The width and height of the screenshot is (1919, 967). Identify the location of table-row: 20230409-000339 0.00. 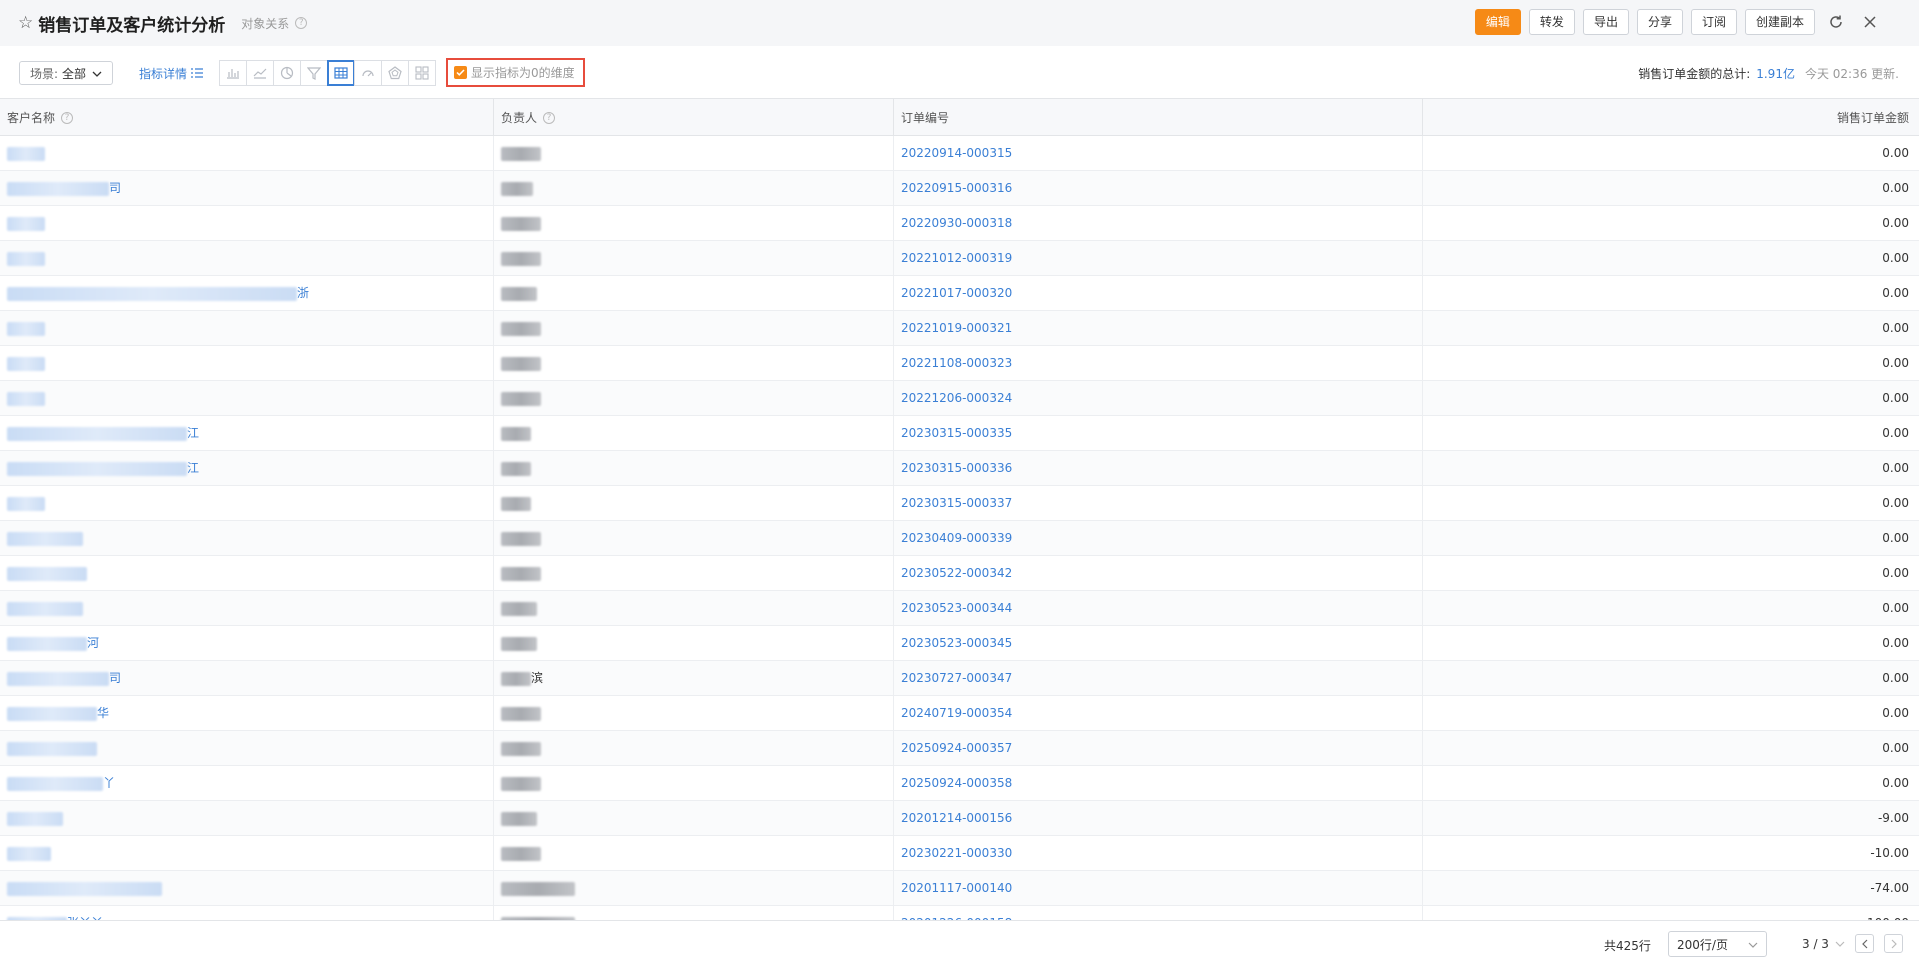
(959, 538).